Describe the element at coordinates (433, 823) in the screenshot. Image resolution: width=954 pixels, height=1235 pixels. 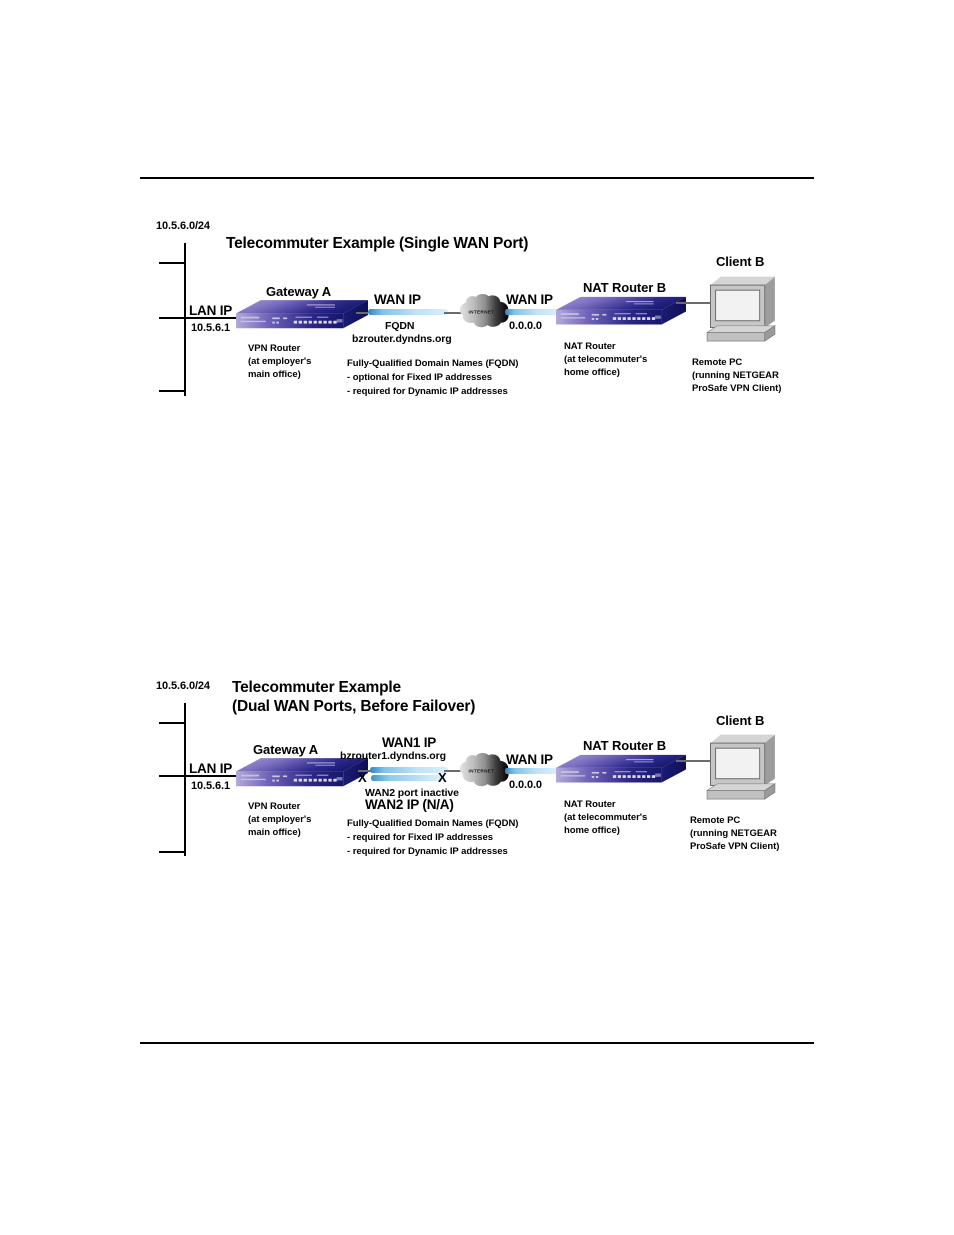
I see `fqdn-note-2-line-1: Fully-Qualified Domain Names (FQDN)` at that location.